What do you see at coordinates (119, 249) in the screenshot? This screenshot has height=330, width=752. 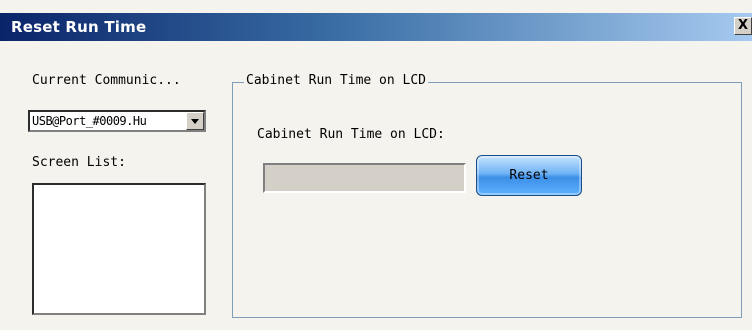 I see `screen-list` at bounding box center [119, 249].